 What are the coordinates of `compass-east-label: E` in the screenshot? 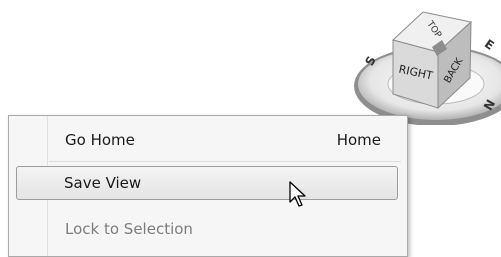 It's located at (489, 45).